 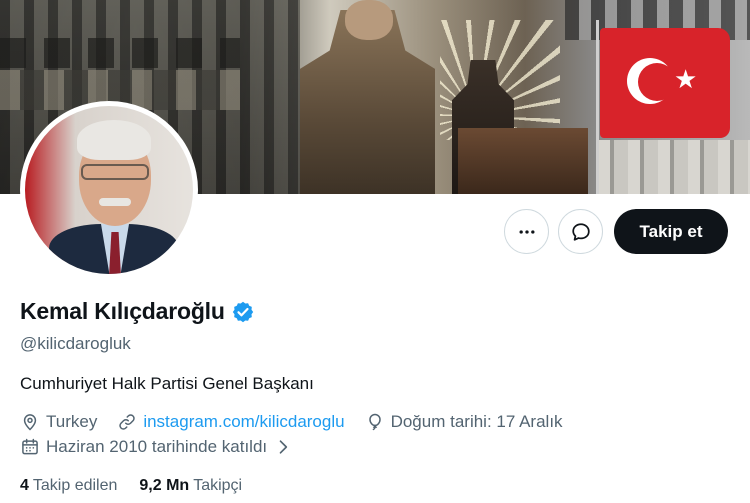 I want to click on banner-podium, so click(x=523, y=161).